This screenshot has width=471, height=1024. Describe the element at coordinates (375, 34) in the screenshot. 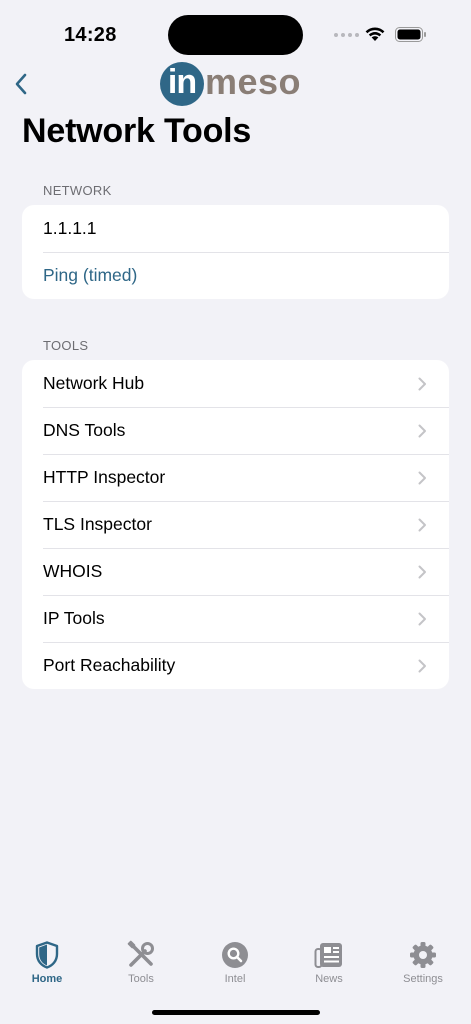

I see `wifi-icon` at that location.